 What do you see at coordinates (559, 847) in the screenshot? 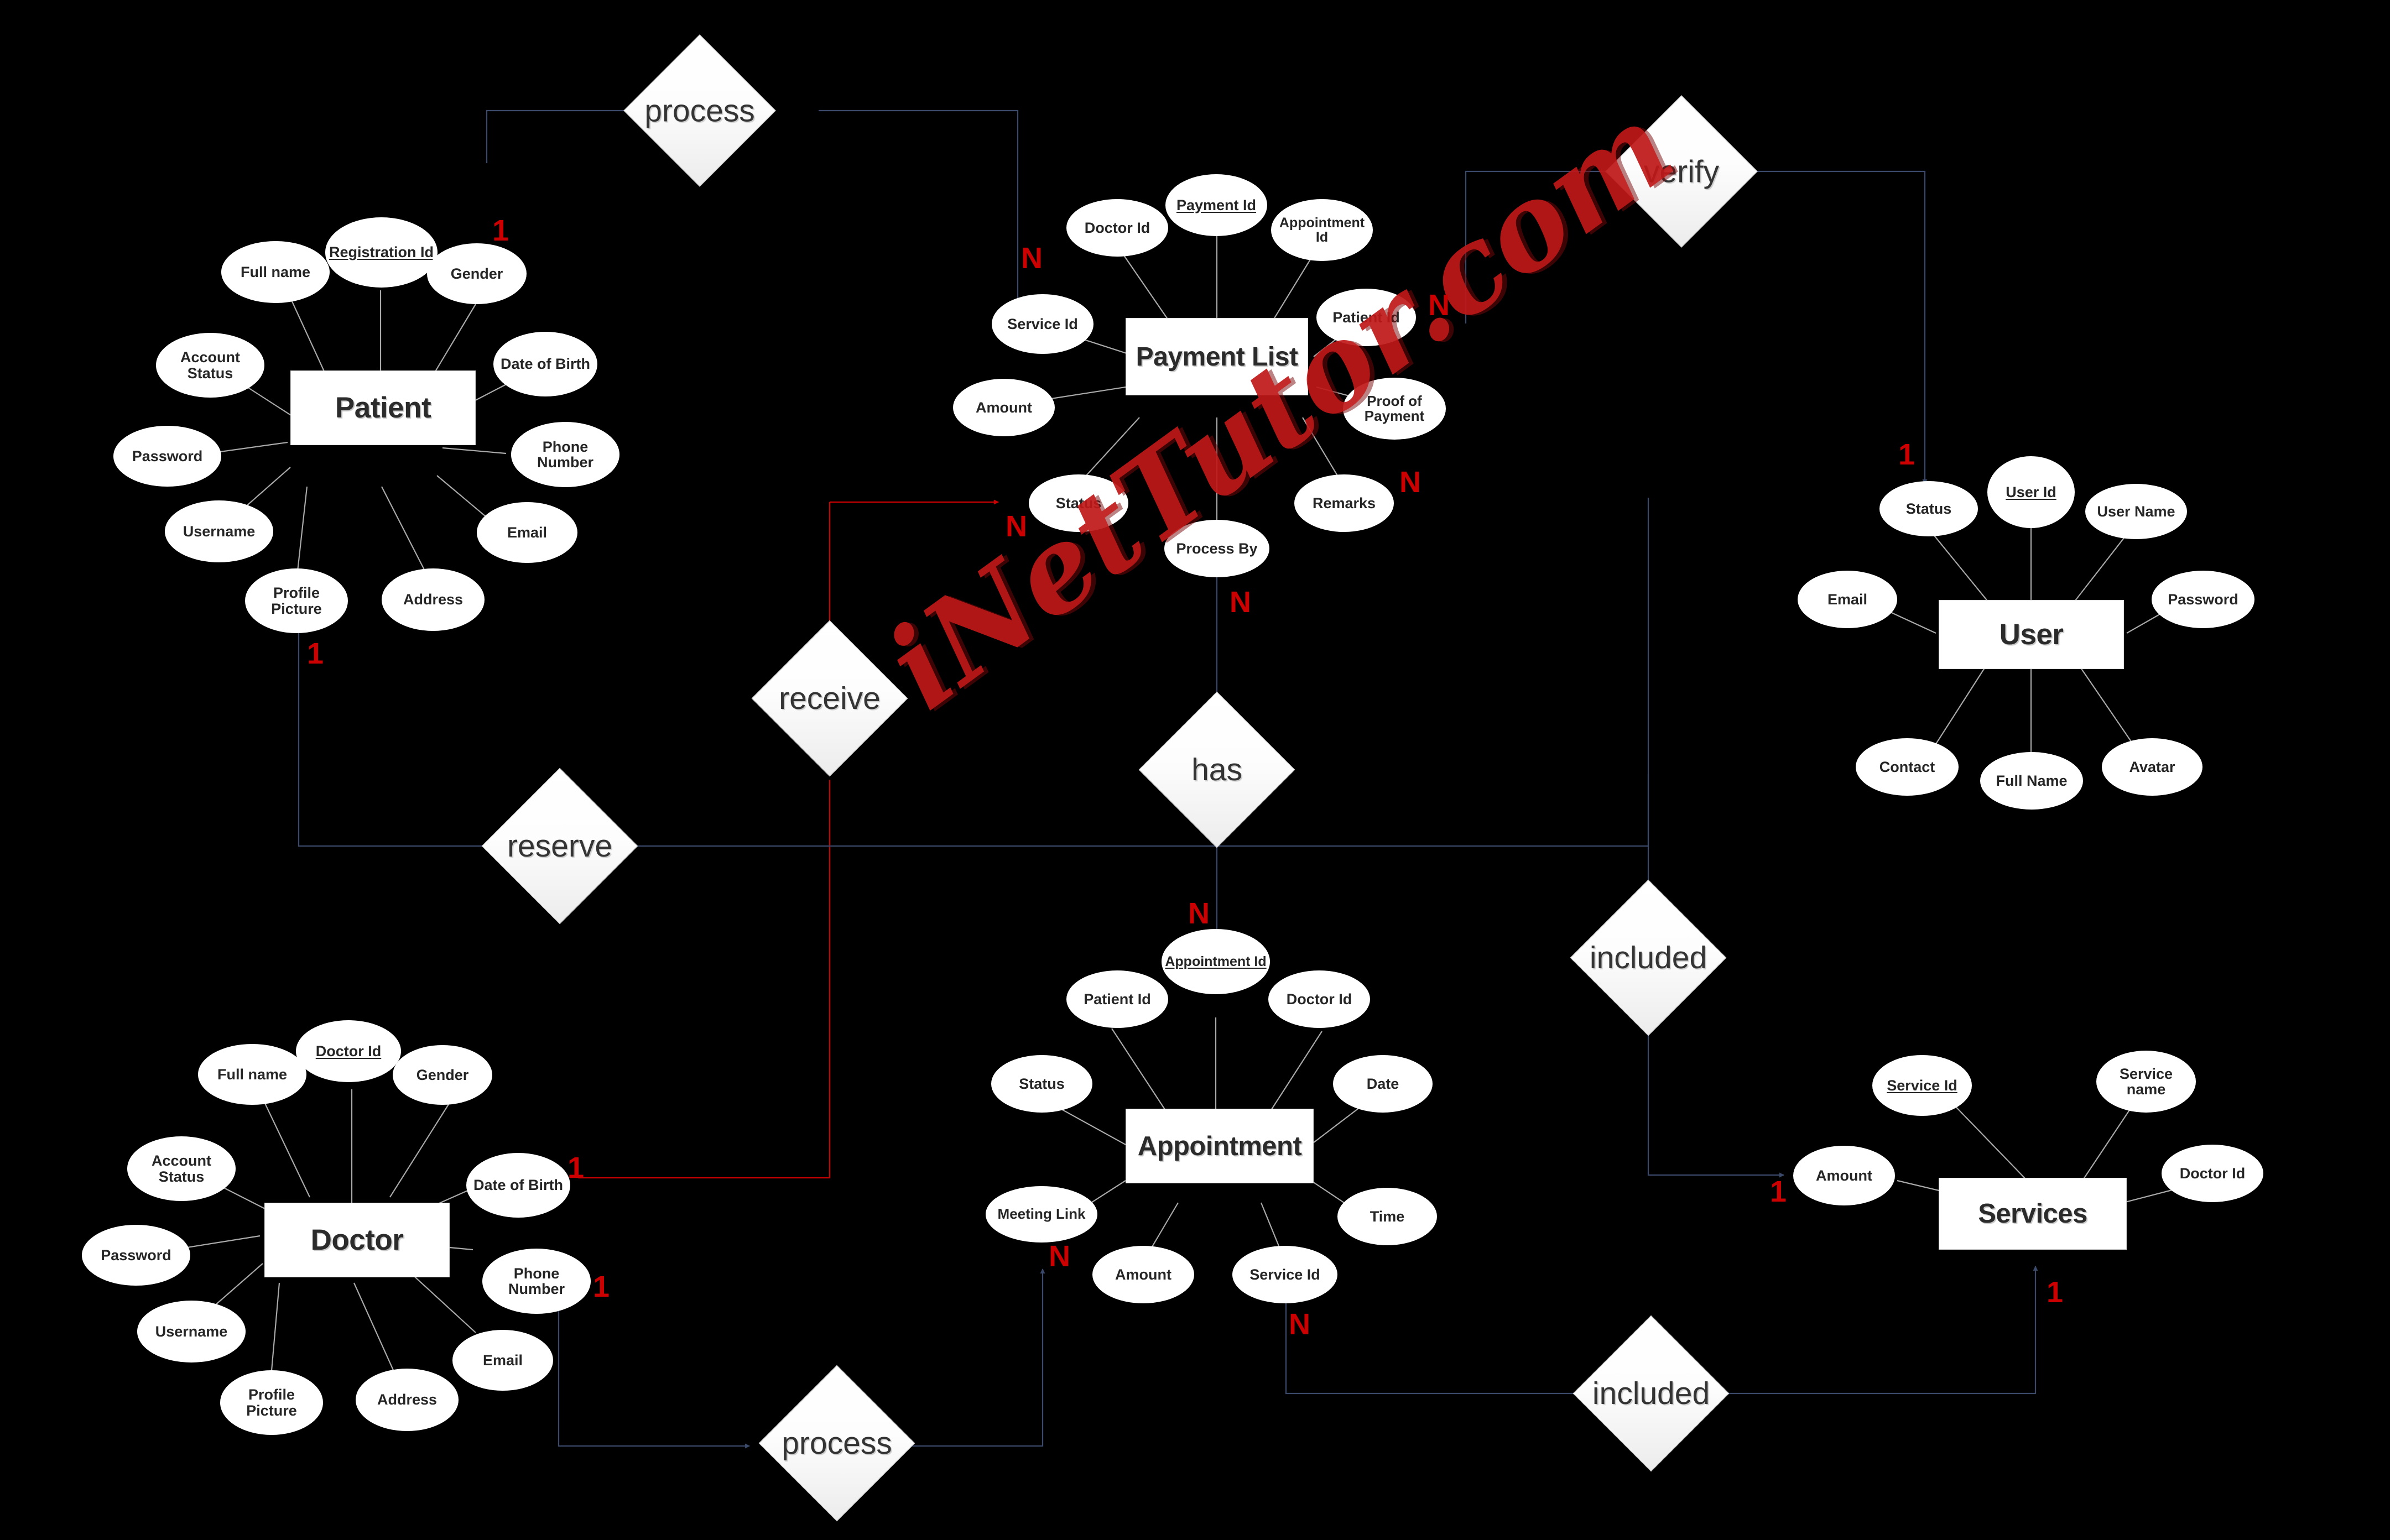
I see `relationship-reserve: reserve` at bounding box center [559, 847].